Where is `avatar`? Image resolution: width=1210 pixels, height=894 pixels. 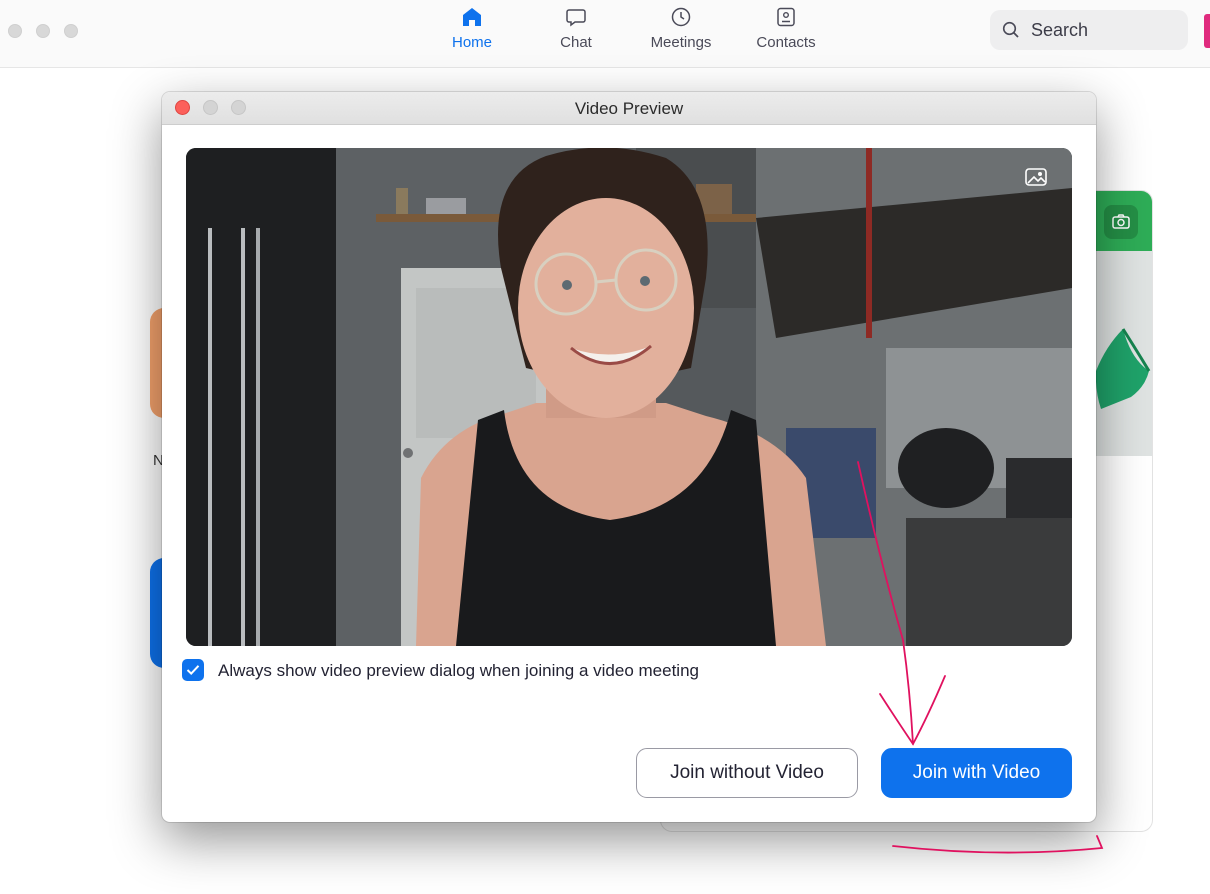
avatar is located at coordinates (1207, 31).